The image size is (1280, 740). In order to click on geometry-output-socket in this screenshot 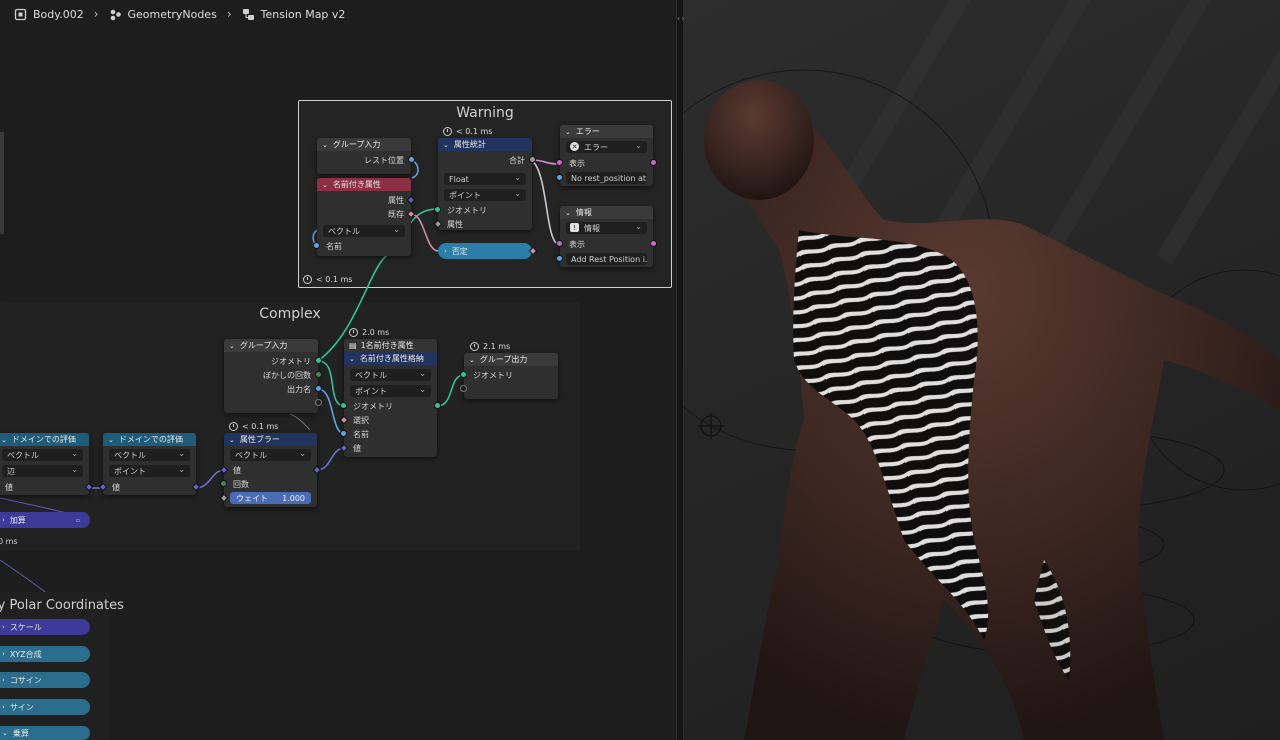, I will do `click(318, 360)`.